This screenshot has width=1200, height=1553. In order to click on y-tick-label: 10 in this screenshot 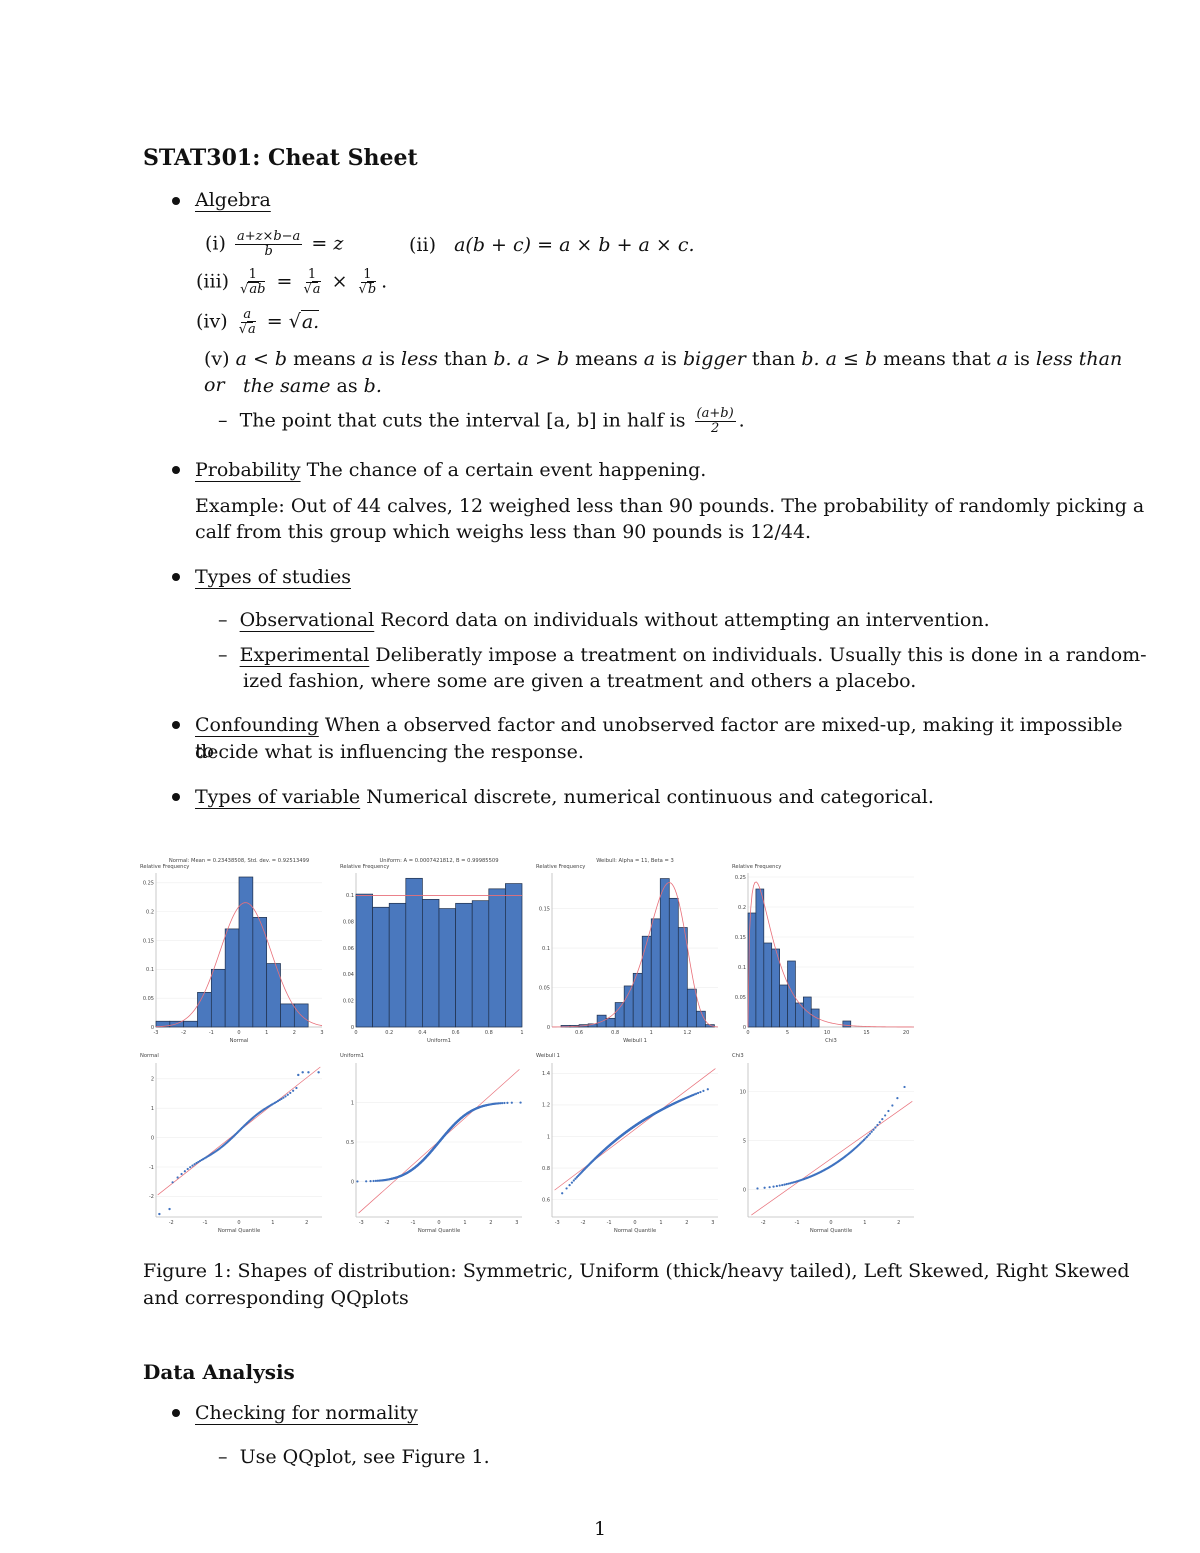, I will do `click(743, 1092)`.